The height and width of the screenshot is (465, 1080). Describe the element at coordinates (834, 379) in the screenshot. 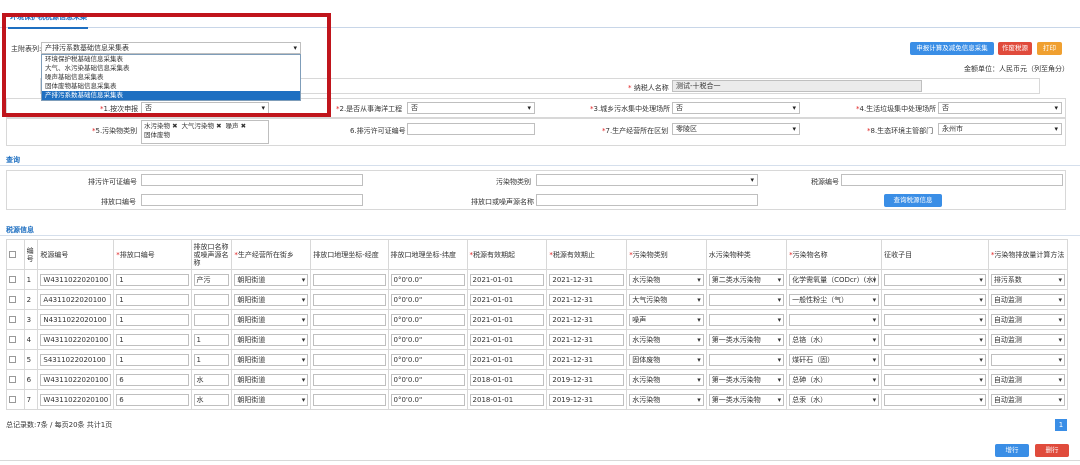

I see `select-pol: 总砷（水）` at that location.